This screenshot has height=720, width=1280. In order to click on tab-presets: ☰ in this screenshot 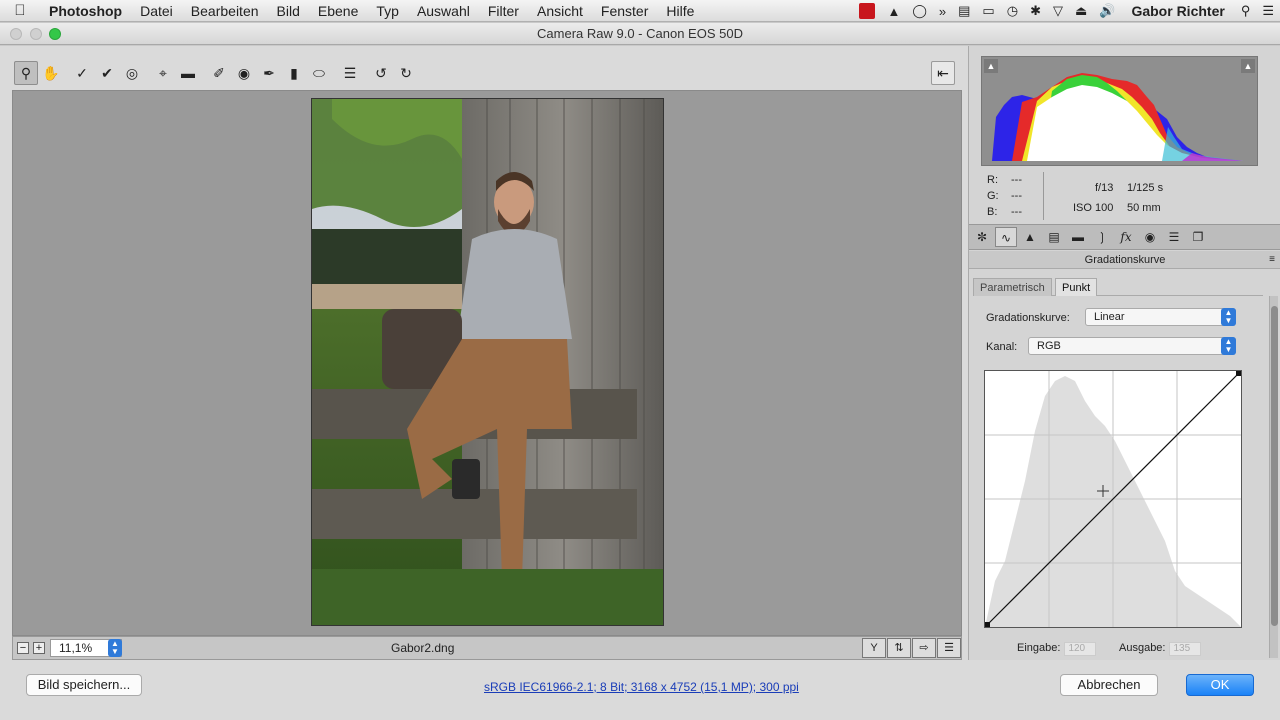, I will do `click(1174, 237)`.